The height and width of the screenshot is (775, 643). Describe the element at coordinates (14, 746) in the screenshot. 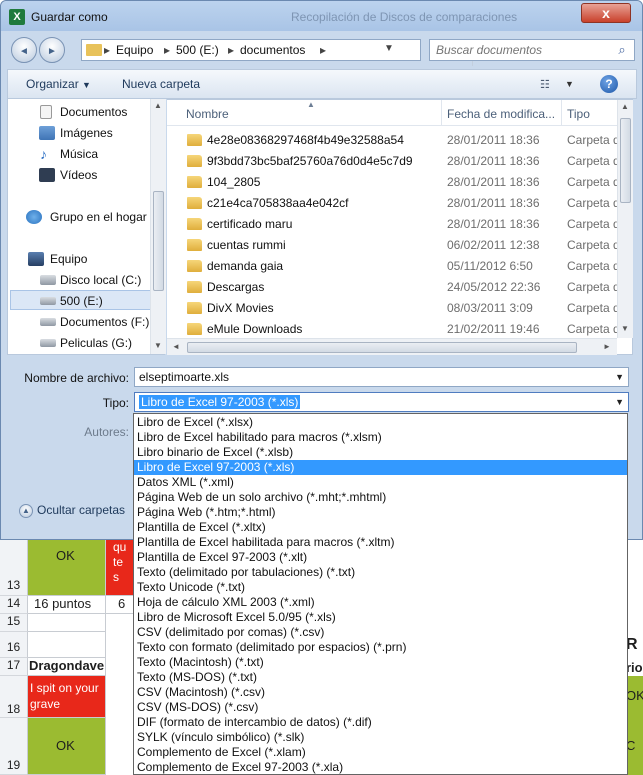

I see `row-header-19: 19` at that location.